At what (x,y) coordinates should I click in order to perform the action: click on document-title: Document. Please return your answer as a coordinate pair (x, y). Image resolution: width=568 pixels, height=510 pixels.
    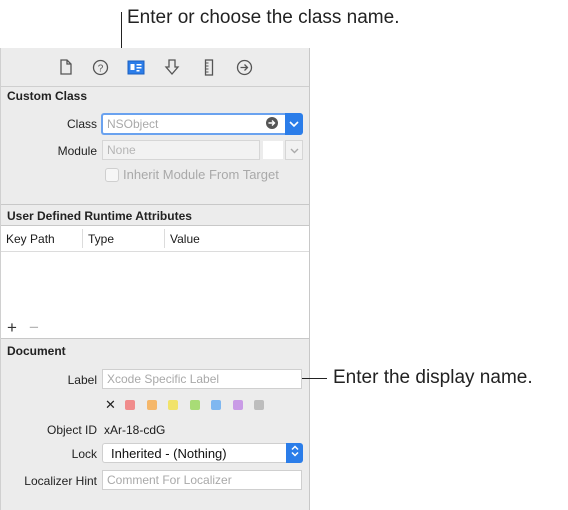
    Looking at the image, I should click on (36, 351).